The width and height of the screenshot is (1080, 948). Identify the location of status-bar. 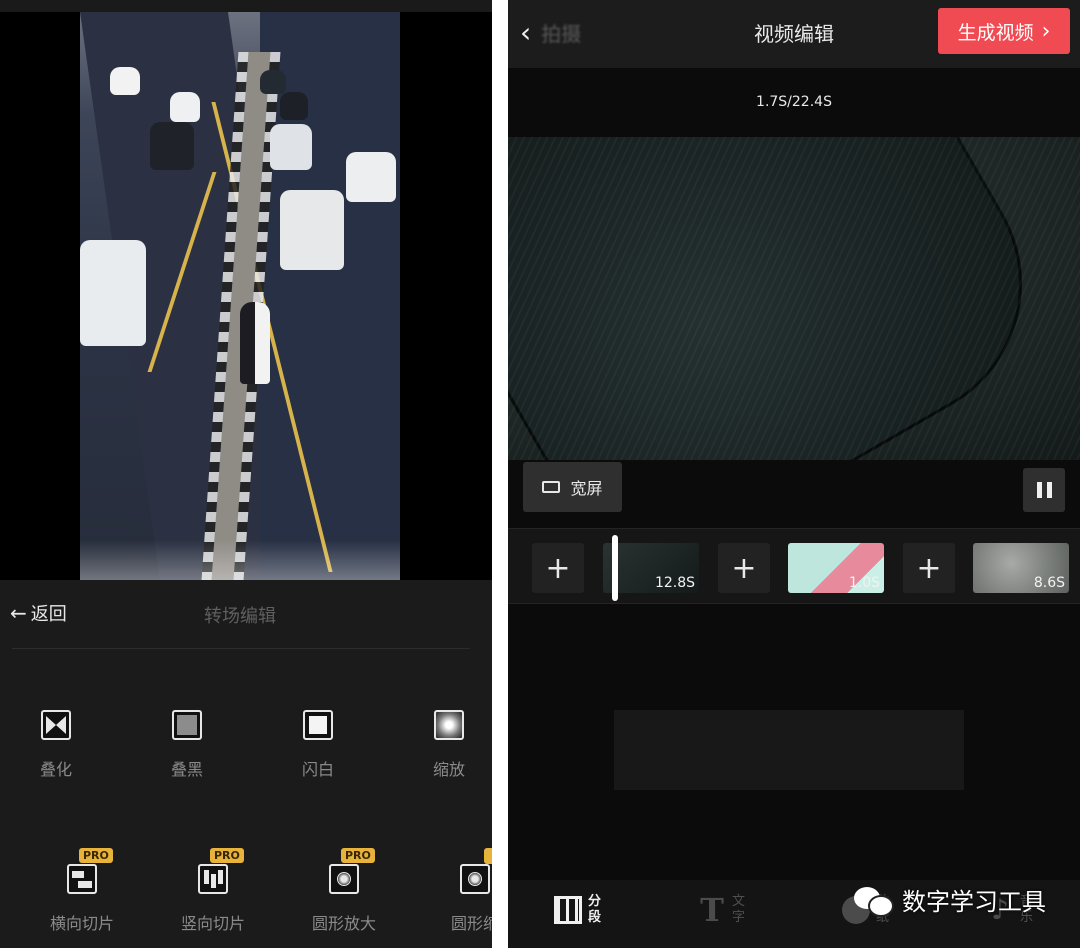
(246, 6).